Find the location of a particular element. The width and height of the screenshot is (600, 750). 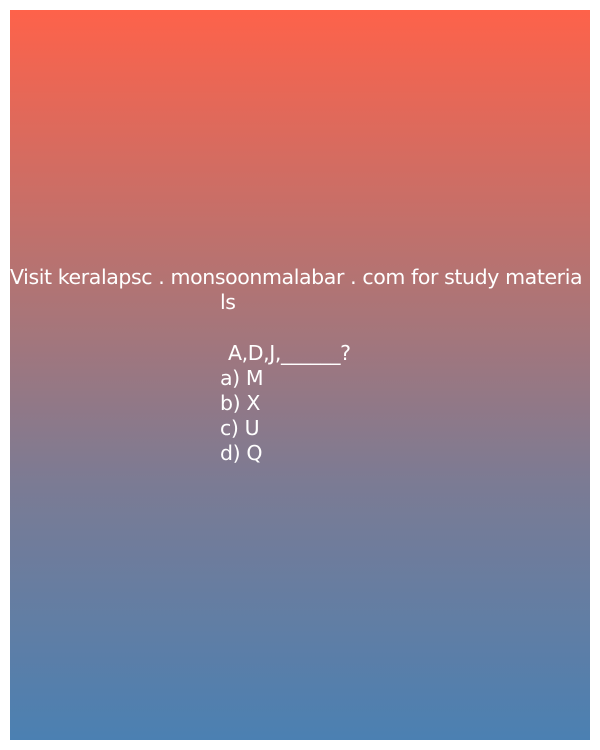

promo-text-line-2: ls is located at coordinates (228, 302).